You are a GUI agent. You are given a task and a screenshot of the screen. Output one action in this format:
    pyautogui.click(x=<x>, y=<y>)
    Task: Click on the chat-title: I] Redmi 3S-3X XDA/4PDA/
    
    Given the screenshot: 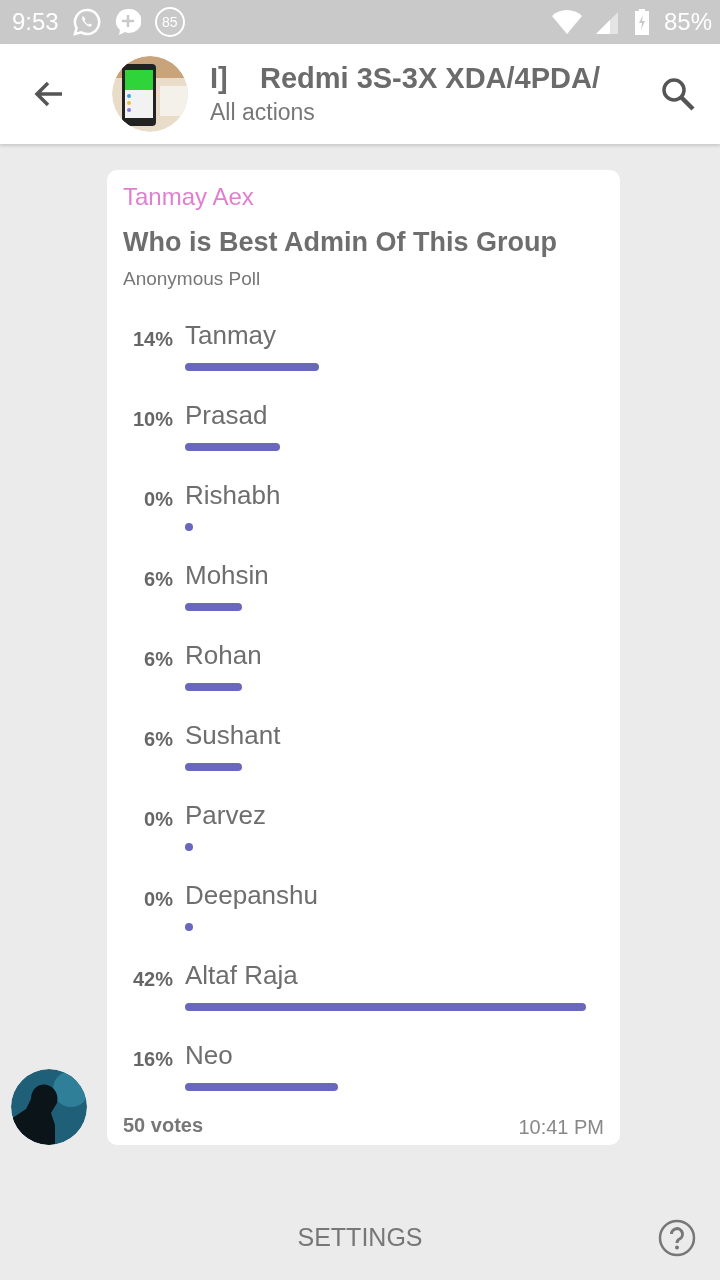 What is the action you would take?
    pyautogui.click(x=405, y=78)
    